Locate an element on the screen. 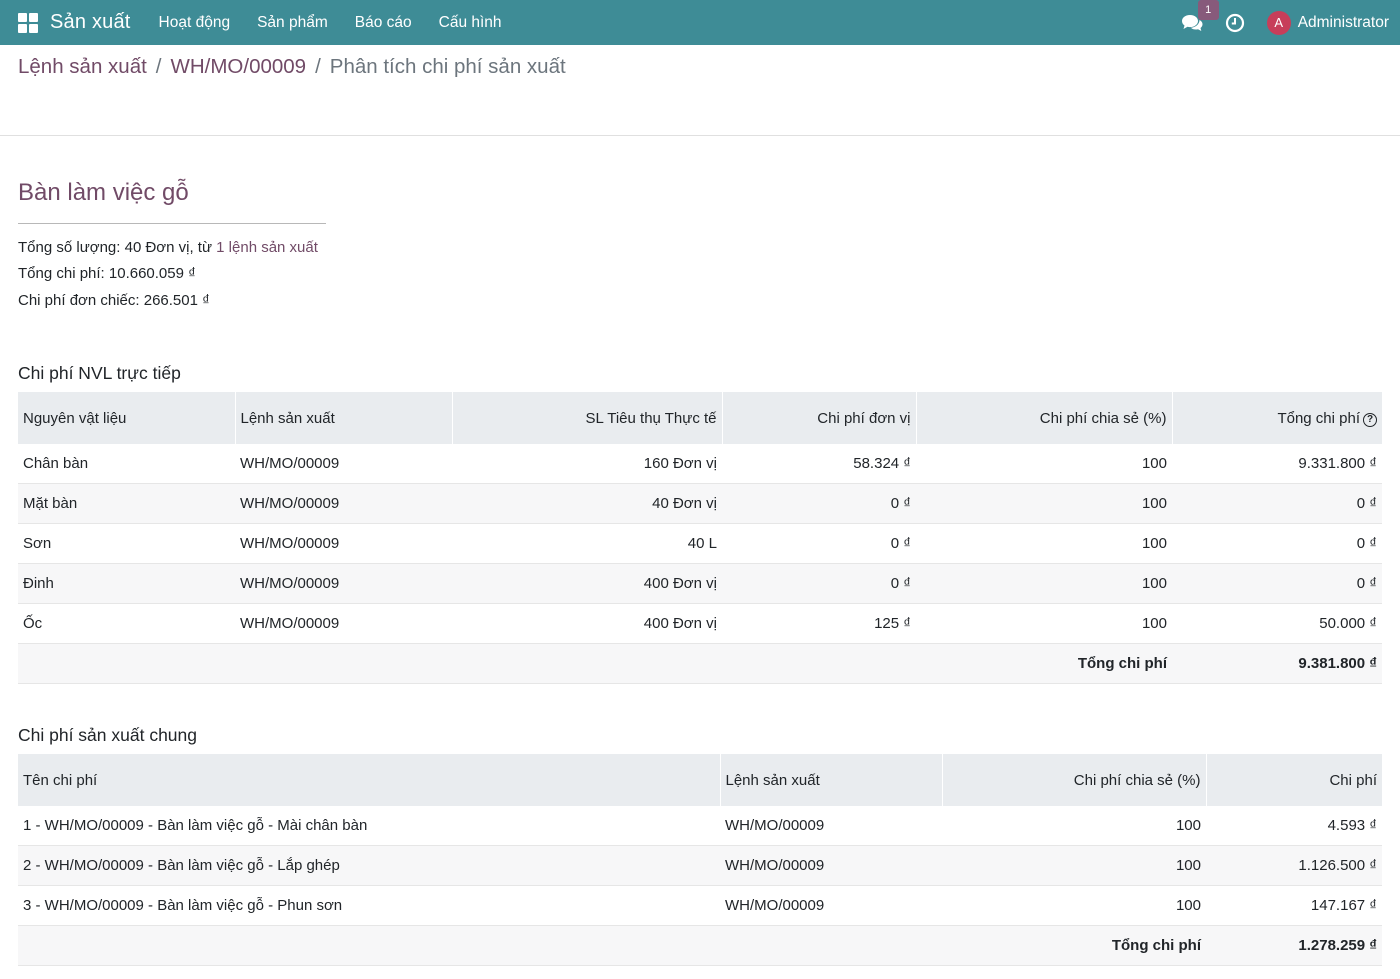 Image resolution: width=1400 pixels, height=979 pixels. cell-qty: 400 Đơn vị is located at coordinates (587, 583).